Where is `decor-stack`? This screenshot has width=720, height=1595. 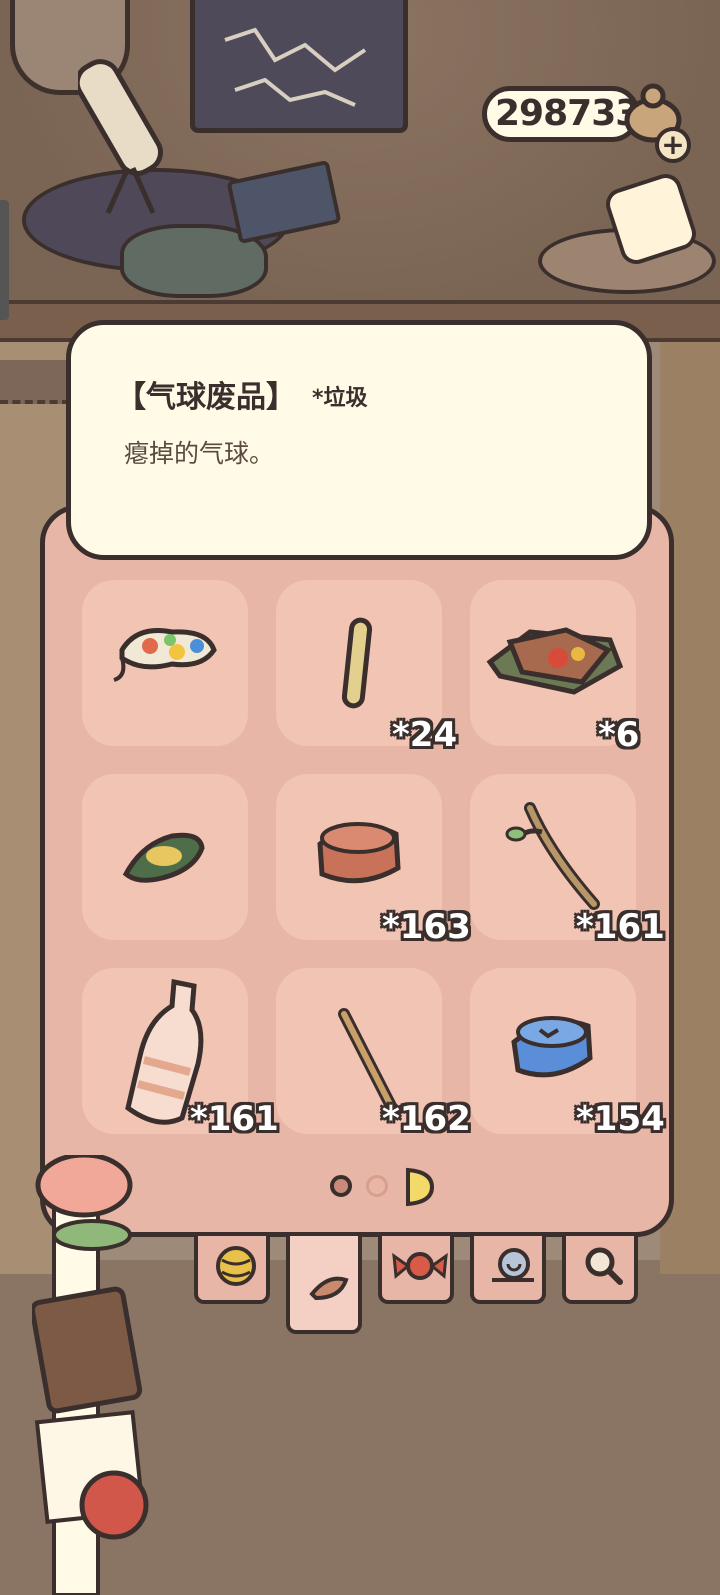
decor-stack is located at coordinates (90, 1375).